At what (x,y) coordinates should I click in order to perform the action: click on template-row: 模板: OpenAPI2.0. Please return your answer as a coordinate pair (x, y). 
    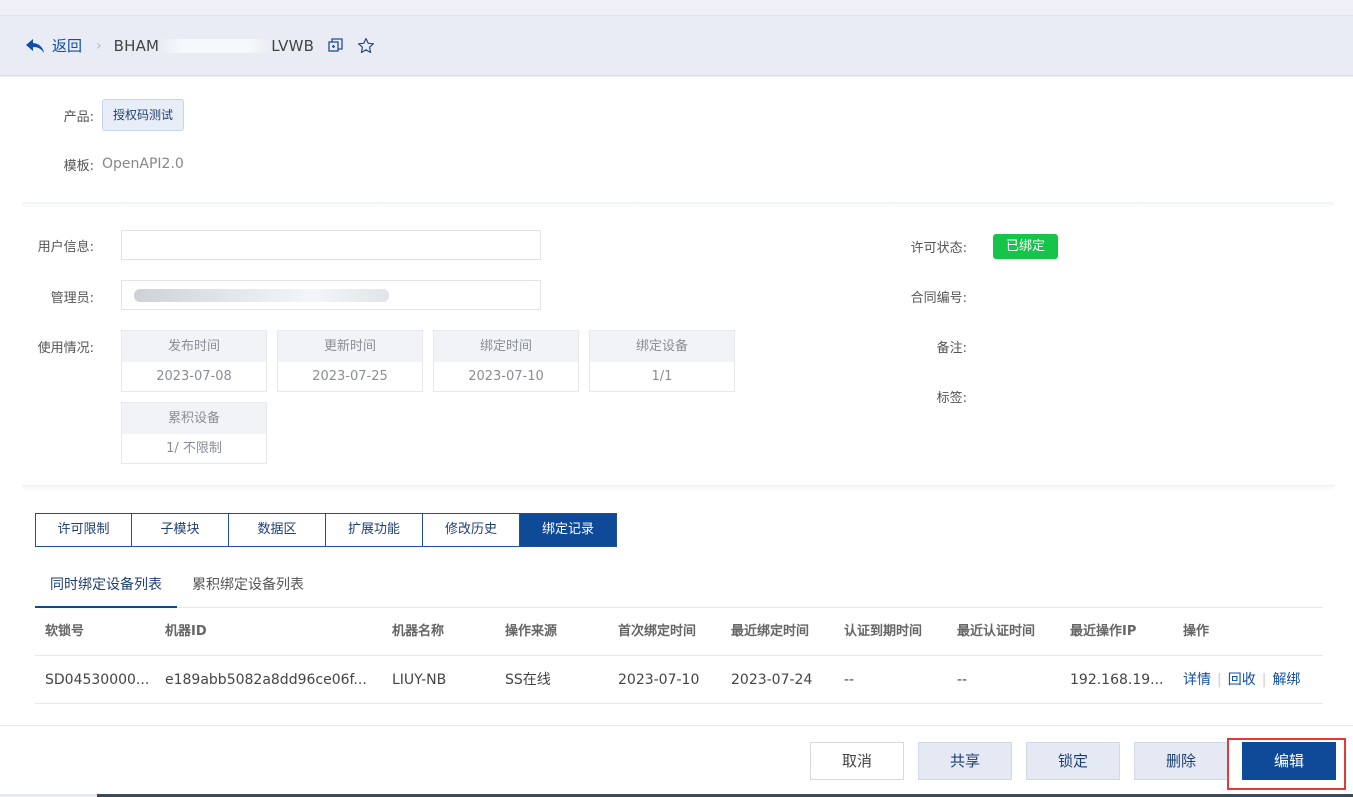
    Looking at the image, I should click on (103, 164).